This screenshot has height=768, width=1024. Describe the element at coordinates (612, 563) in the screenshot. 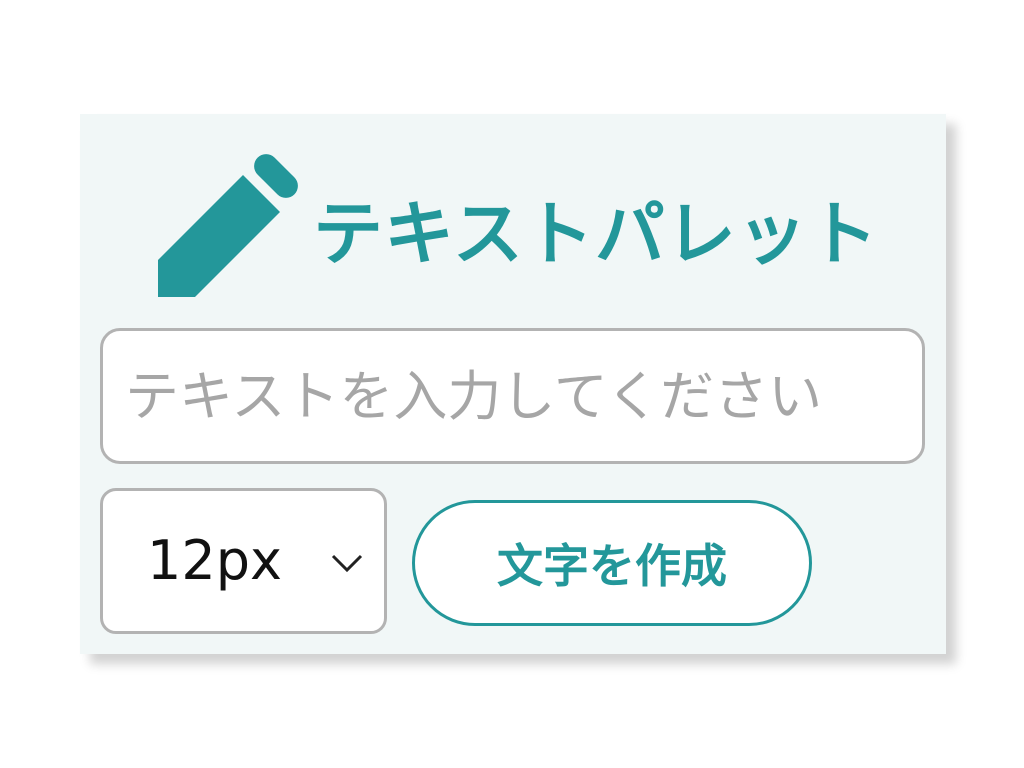

I see `create-text-button: 文字を作成` at that location.